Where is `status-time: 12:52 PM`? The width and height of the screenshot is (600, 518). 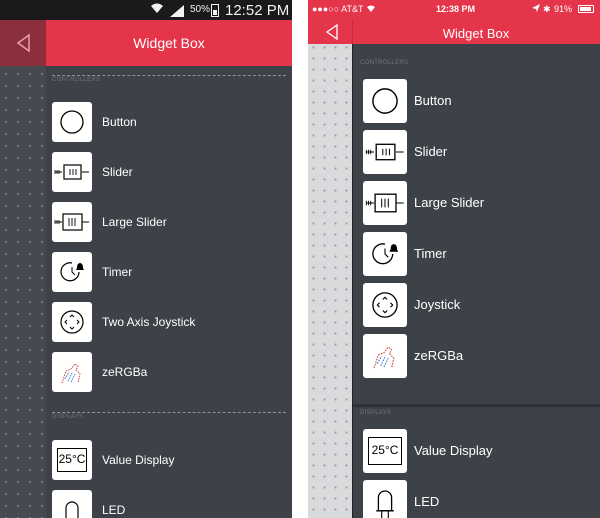 status-time: 12:52 PM is located at coordinates (257, 10).